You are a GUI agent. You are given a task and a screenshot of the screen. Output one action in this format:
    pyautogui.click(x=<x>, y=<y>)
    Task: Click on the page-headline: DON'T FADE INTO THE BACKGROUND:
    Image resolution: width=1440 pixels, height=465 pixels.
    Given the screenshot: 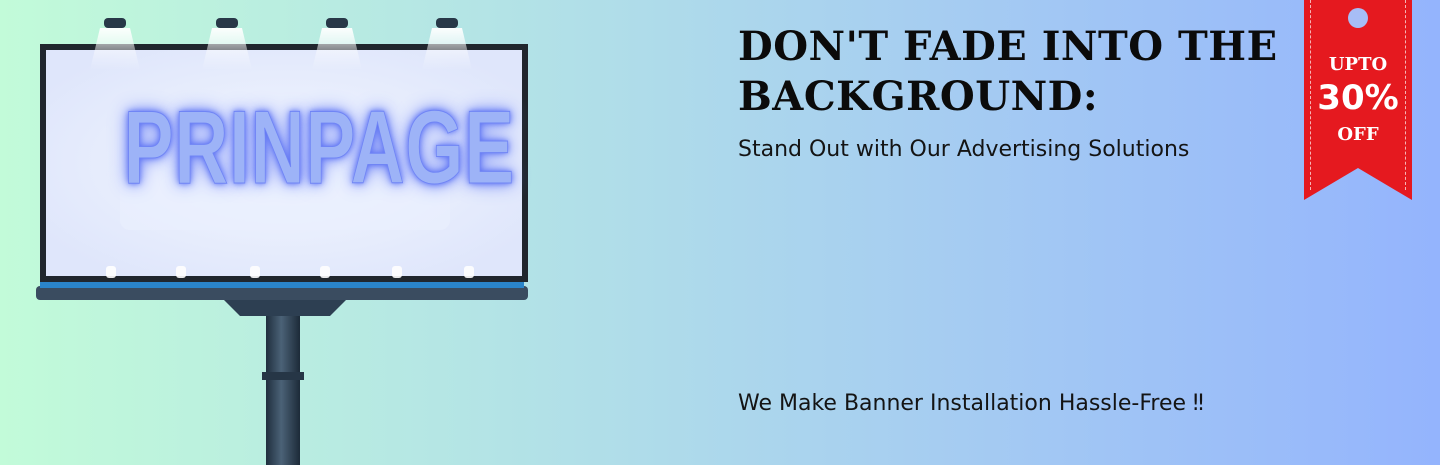 What is the action you would take?
    pyautogui.click(x=1008, y=71)
    